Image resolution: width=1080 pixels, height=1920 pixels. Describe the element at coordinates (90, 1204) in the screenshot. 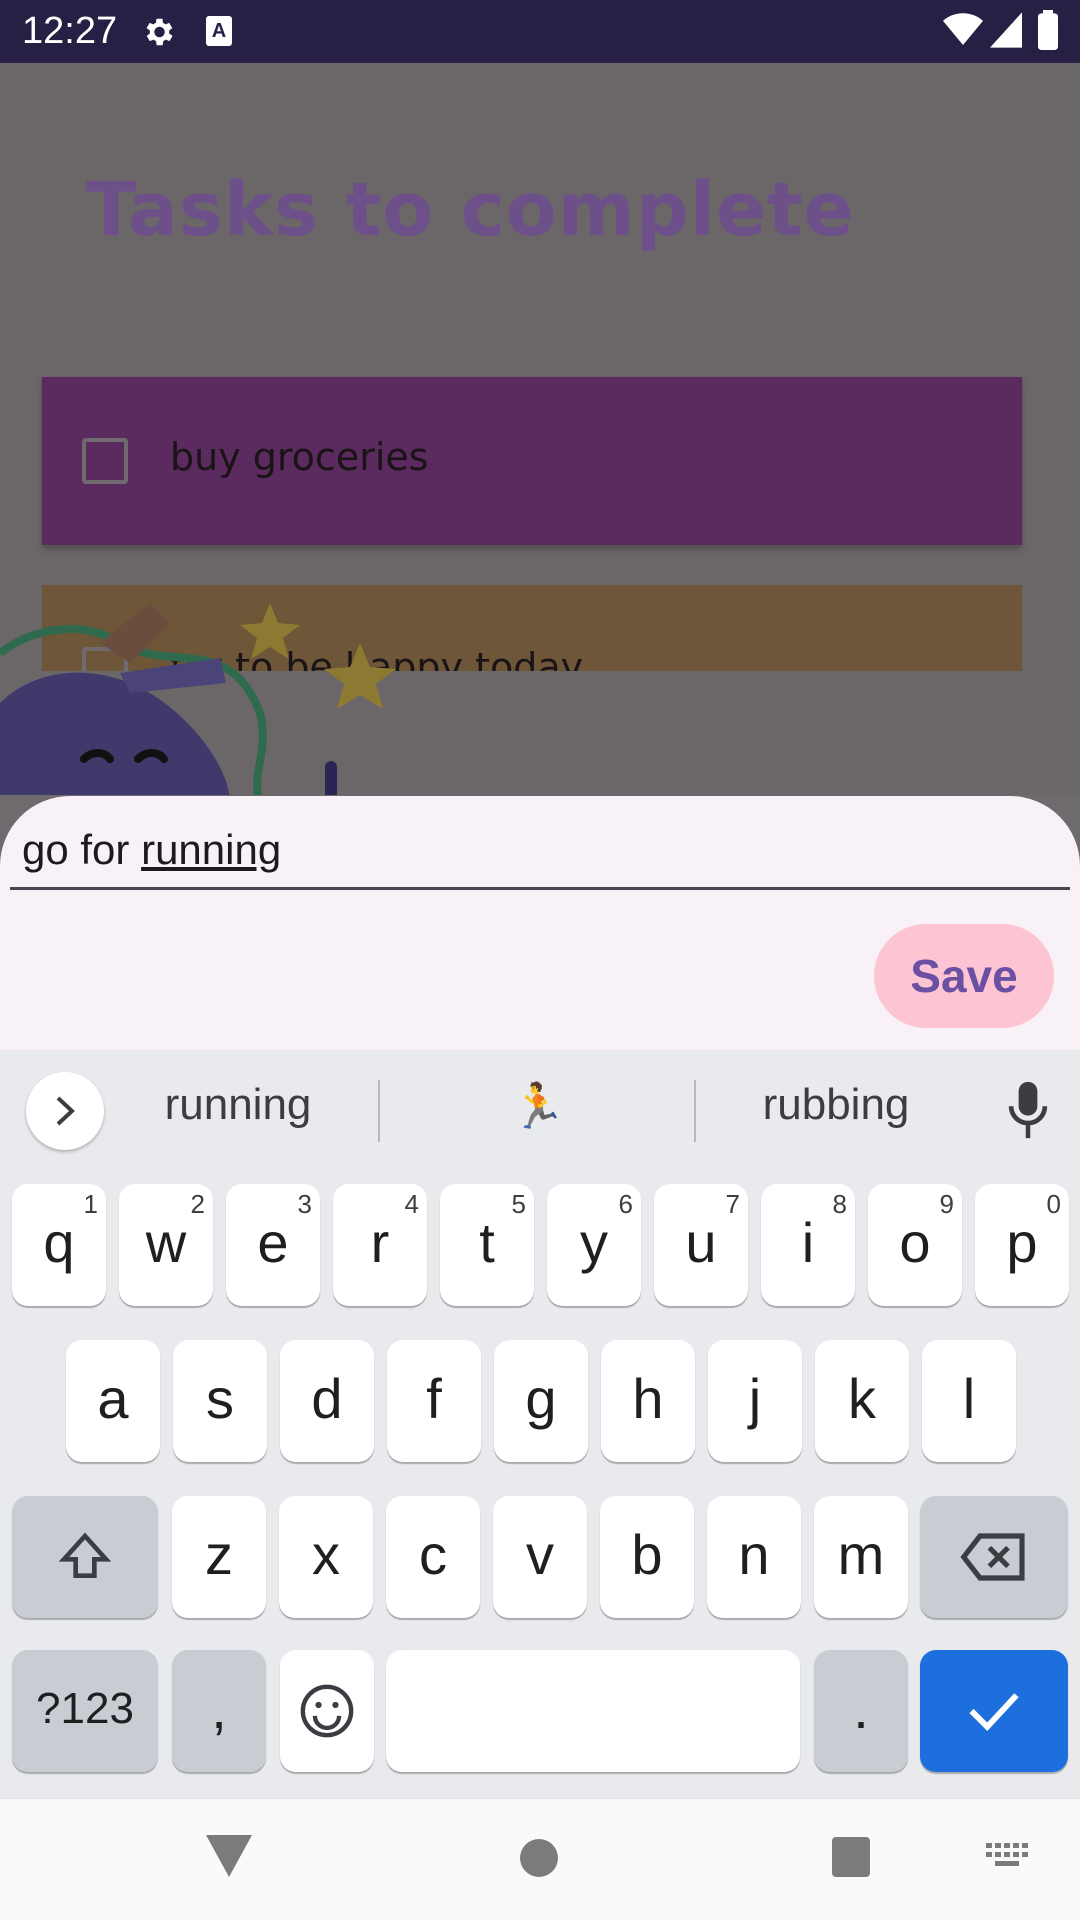

I see `key-hint: 1` at that location.